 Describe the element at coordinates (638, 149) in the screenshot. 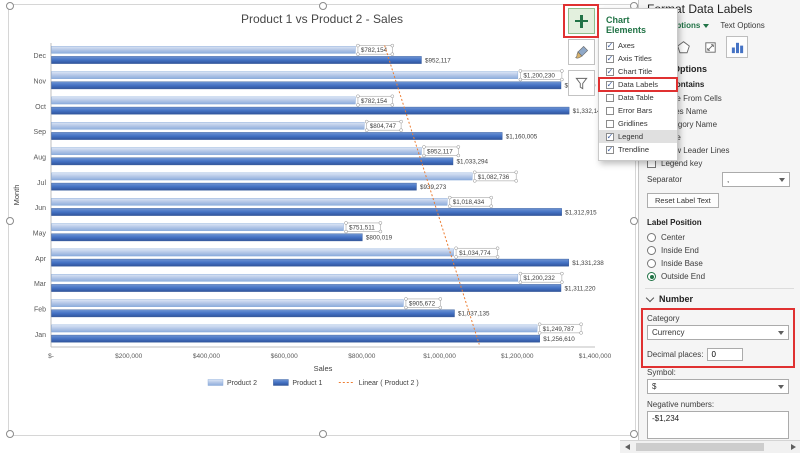

I see `flyout-item-trendline: ✓ Trendline` at that location.